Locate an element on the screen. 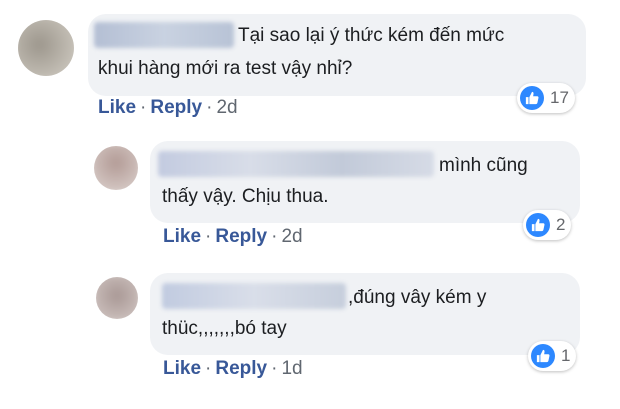 The image size is (620, 409). comment-text-continued: khui hàng mới ra test vậy nhỉ? is located at coordinates (225, 68).